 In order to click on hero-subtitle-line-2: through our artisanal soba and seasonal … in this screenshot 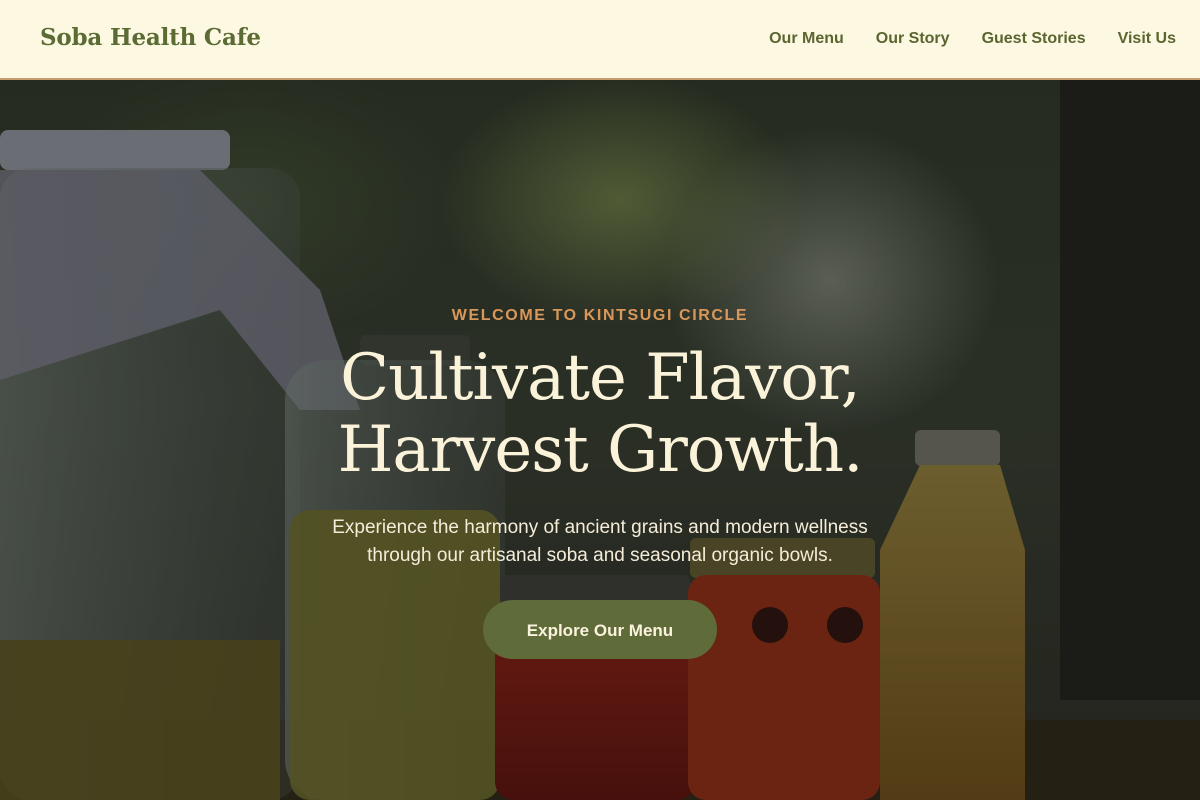, I will do `click(600, 555)`.